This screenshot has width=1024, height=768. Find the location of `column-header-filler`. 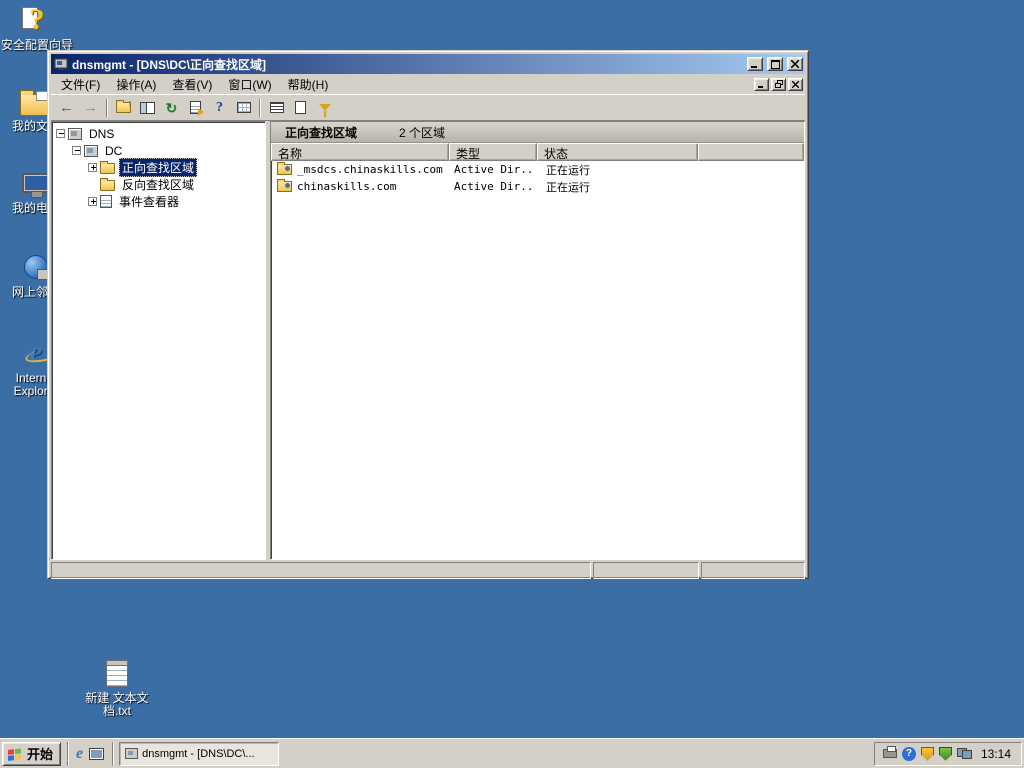

column-header-filler is located at coordinates (751, 152).